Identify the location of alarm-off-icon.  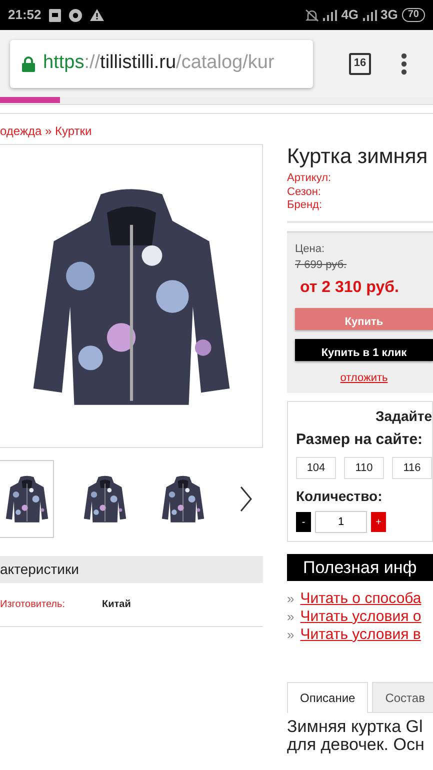
(312, 15).